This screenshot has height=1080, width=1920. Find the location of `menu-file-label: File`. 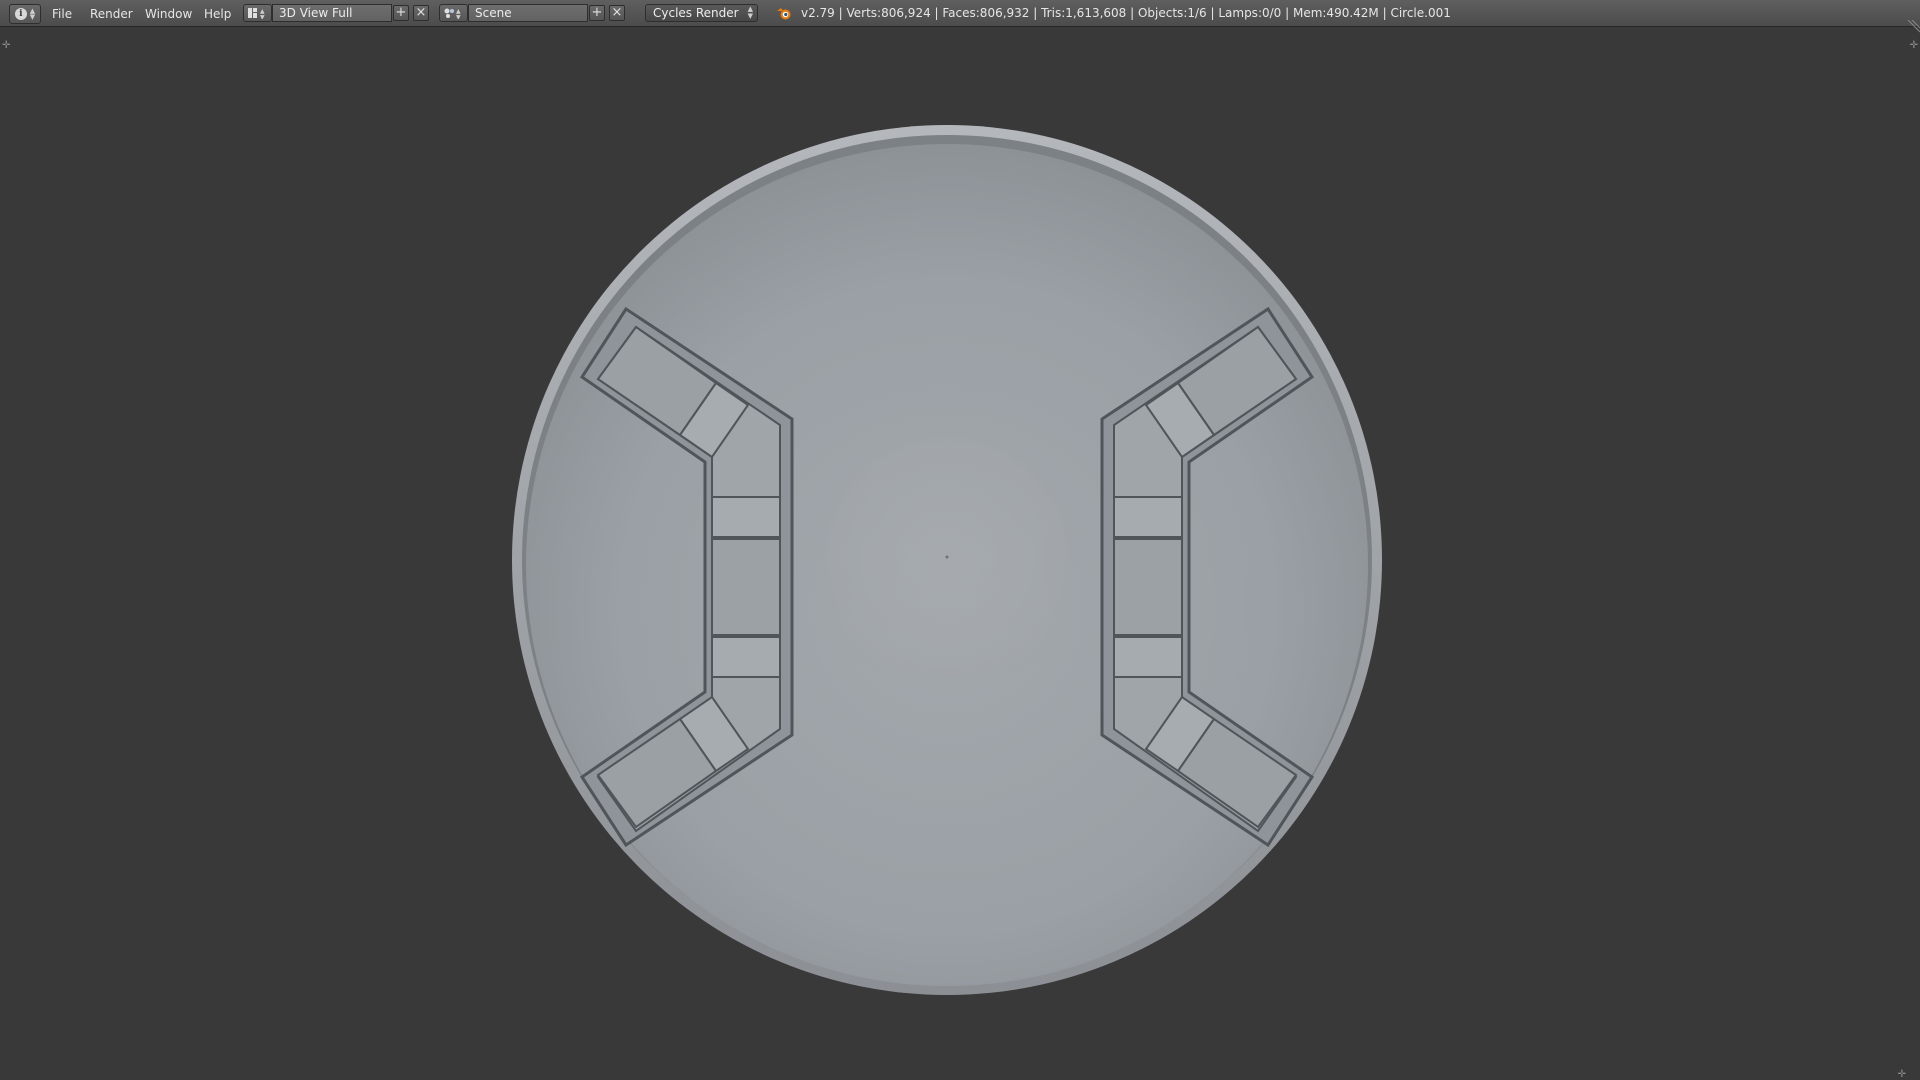

menu-file-label: File is located at coordinates (62, 13).